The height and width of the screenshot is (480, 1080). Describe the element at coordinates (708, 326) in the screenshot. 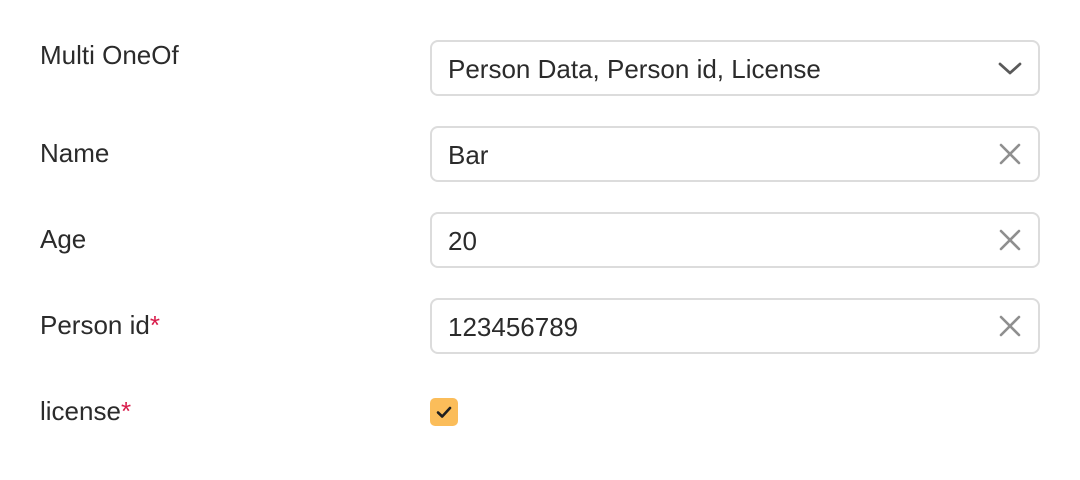

I see `person-id-input: 123456789` at that location.